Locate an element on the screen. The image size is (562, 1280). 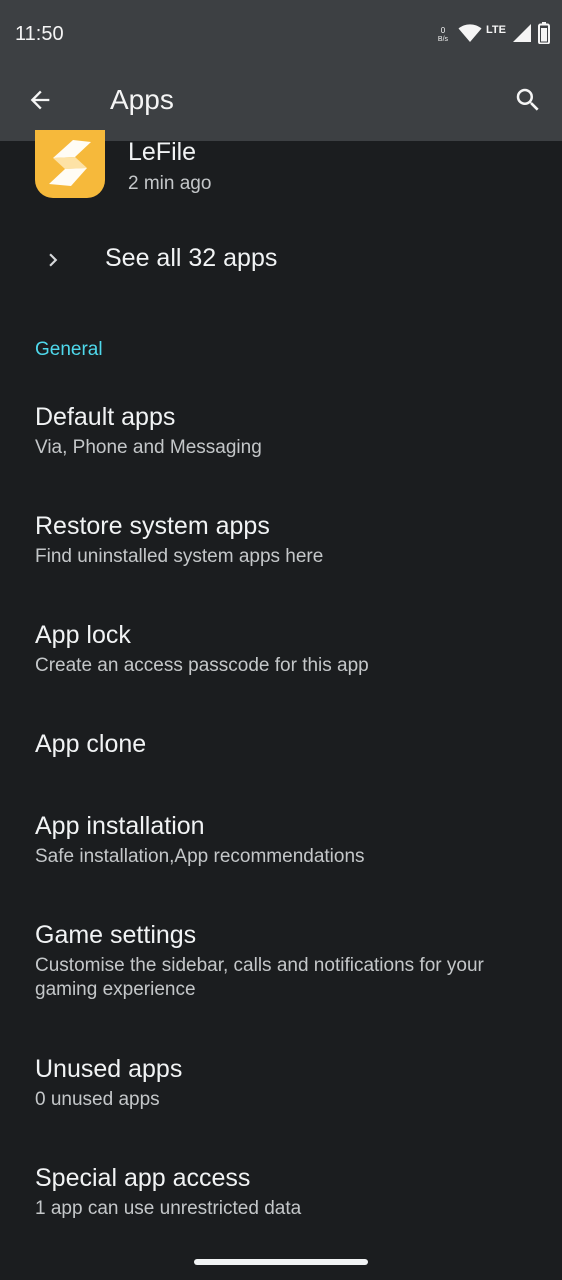
search-button is located at coordinates (528, 100).